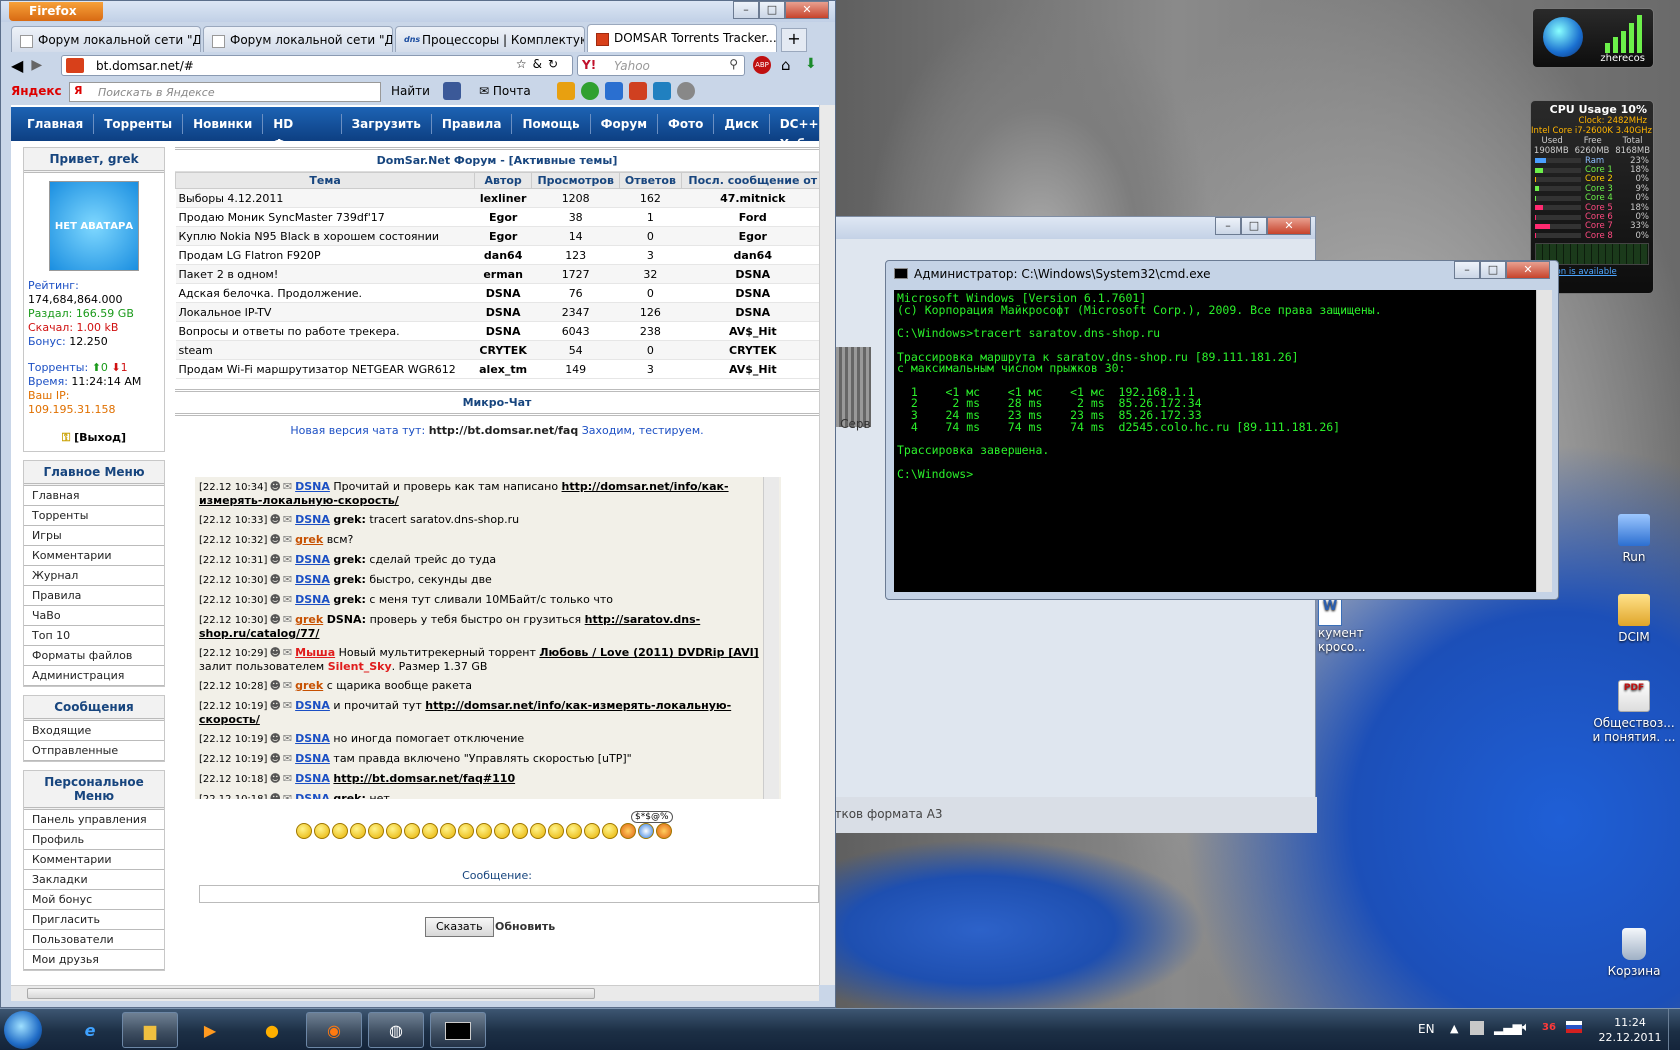  I want to click on scroll-thumb, so click(311, 993).